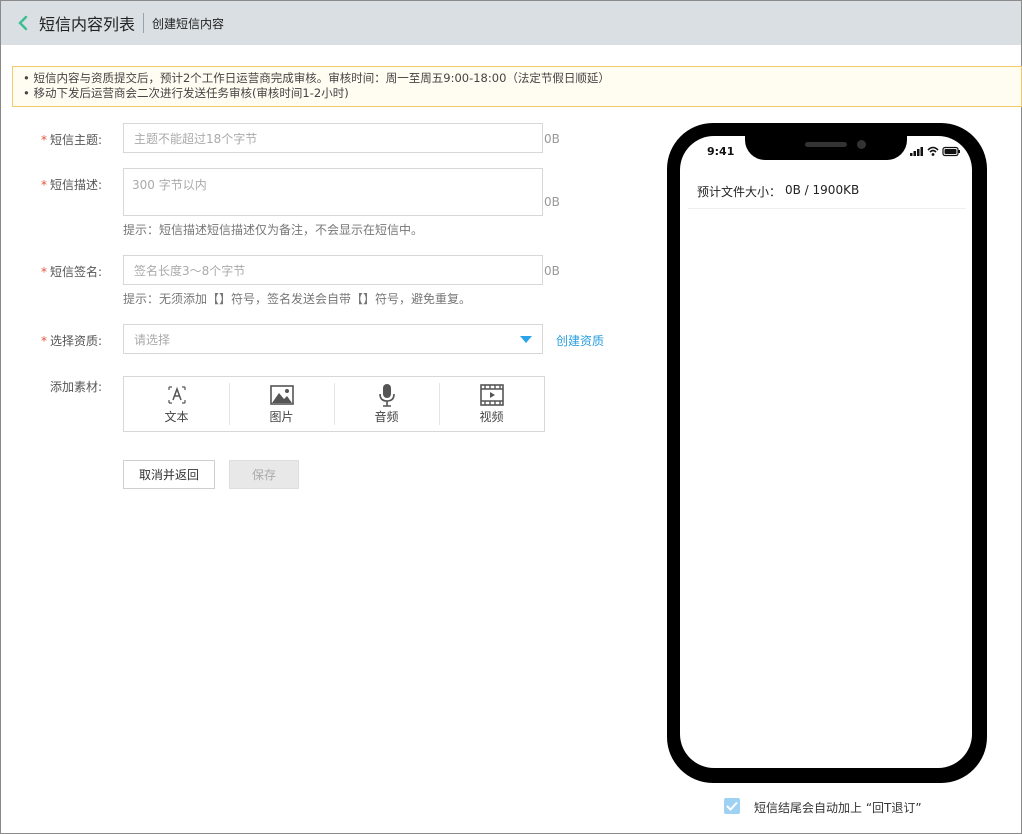 This screenshot has width=1022, height=834. What do you see at coordinates (333, 138) in the screenshot?
I see `subject-input: 主题不能超过18个字节` at bounding box center [333, 138].